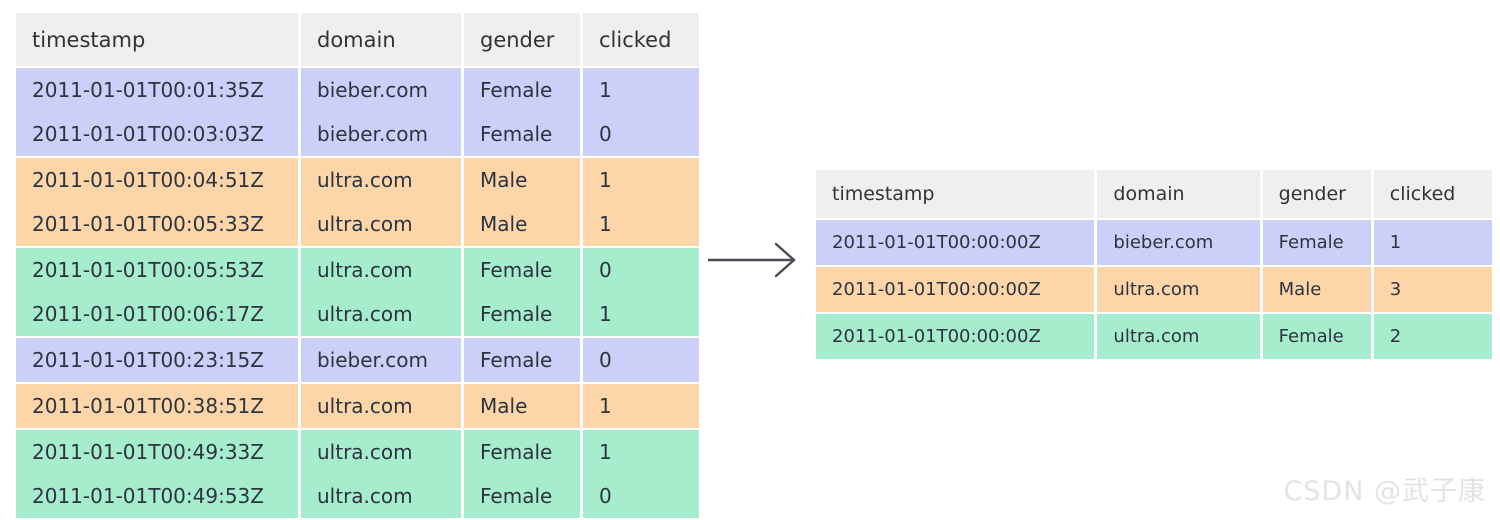 This screenshot has width=1500, height=520. I want to click on table-row: 2011-01-01T00:00:00Z ultra.com Female 2, so click(1154, 335).